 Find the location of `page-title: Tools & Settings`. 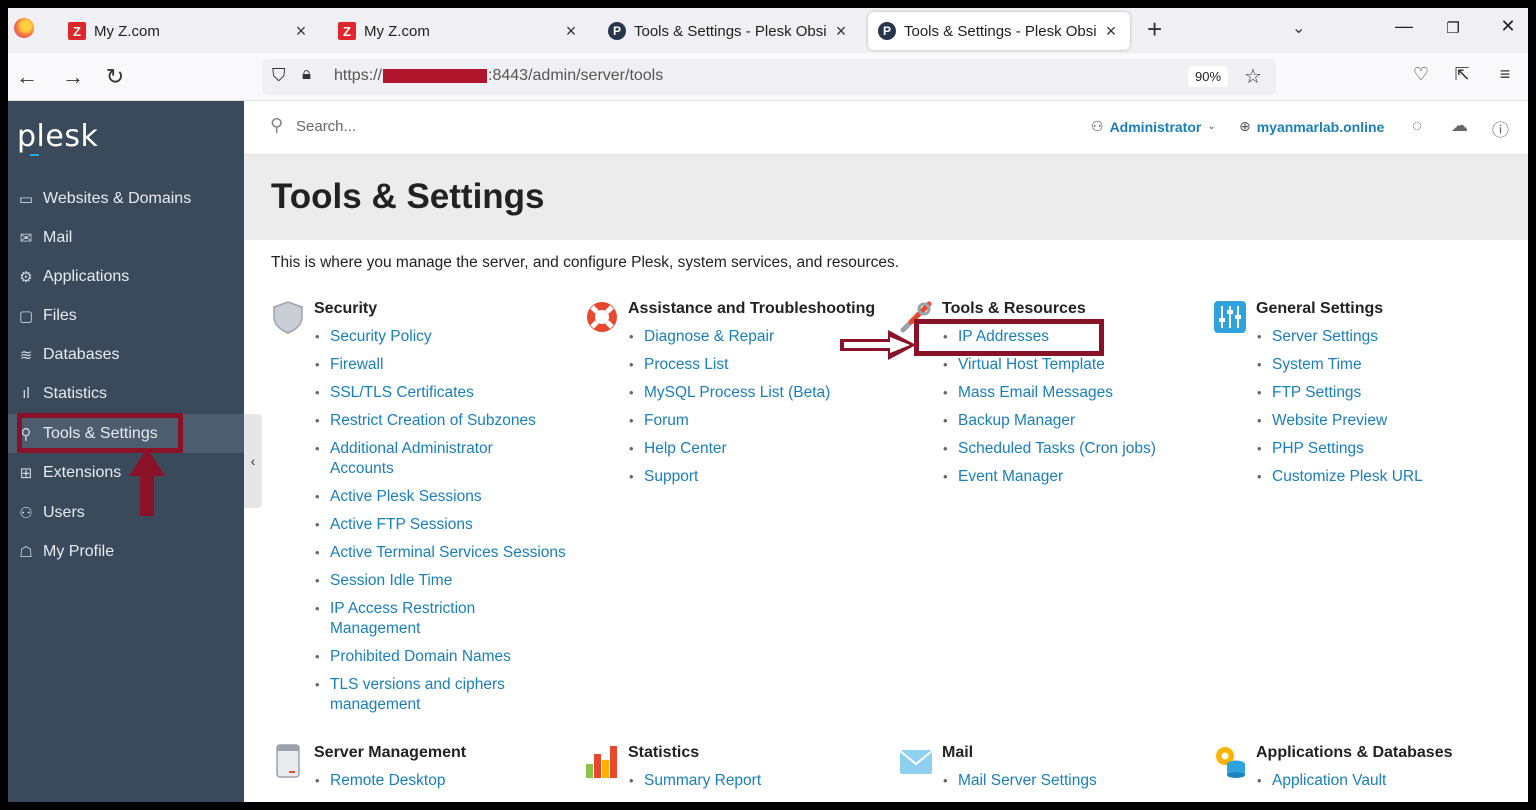

page-title: Tools & Settings is located at coordinates (408, 196).